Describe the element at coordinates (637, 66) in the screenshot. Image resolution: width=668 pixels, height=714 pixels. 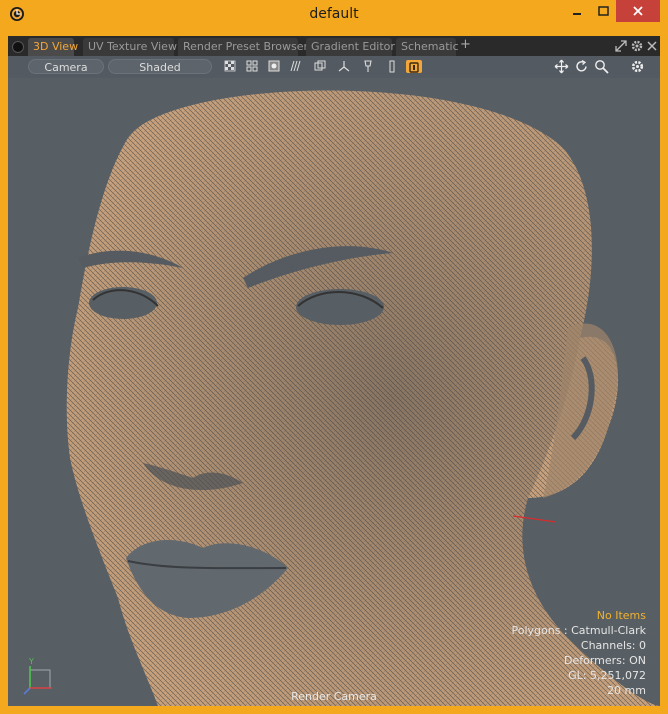
I see `viewport-settings-icon` at that location.